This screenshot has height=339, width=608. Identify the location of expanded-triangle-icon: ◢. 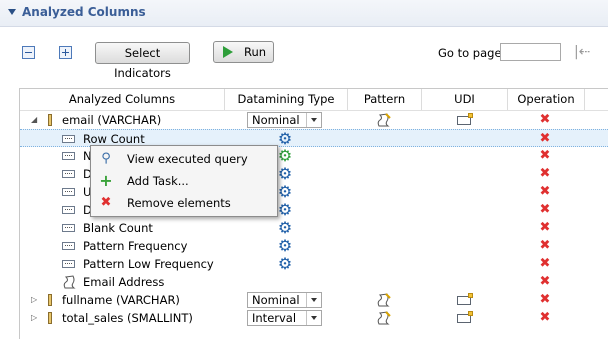
(34, 120).